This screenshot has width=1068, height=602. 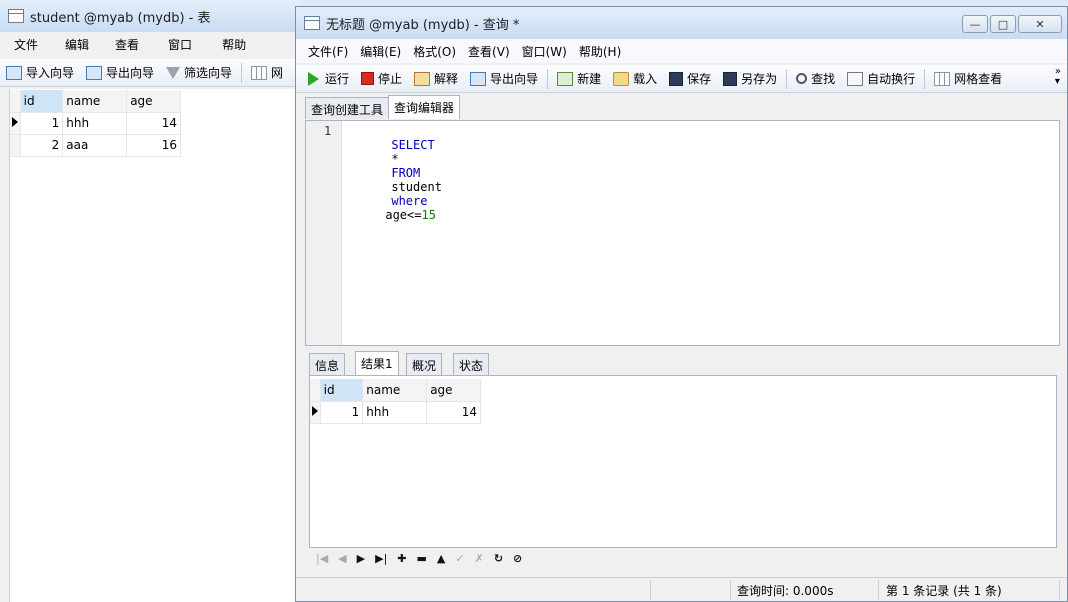 What do you see at coordinates (1058, 77) in the screenshot?
I see `toolbar-overflow-icon: » ▾` at bounding box center [1058, 77].